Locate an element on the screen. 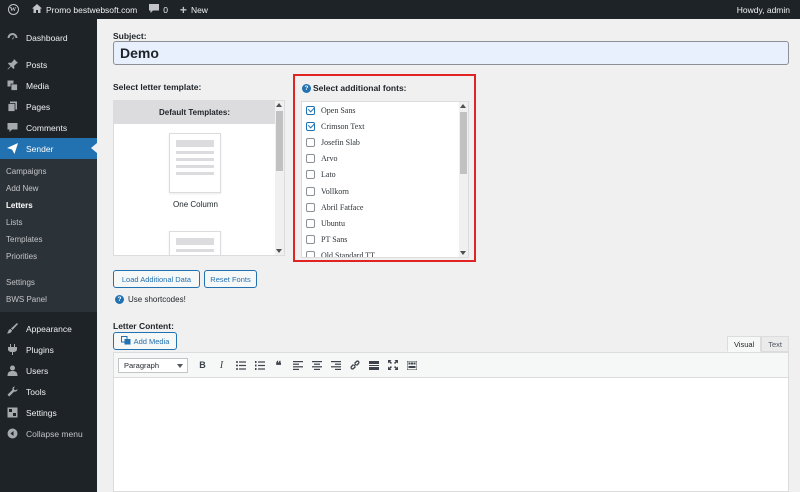 The height and width of the screenshot is (492, 800). font-option-label: Arvo is located at coordinates (329, 159).